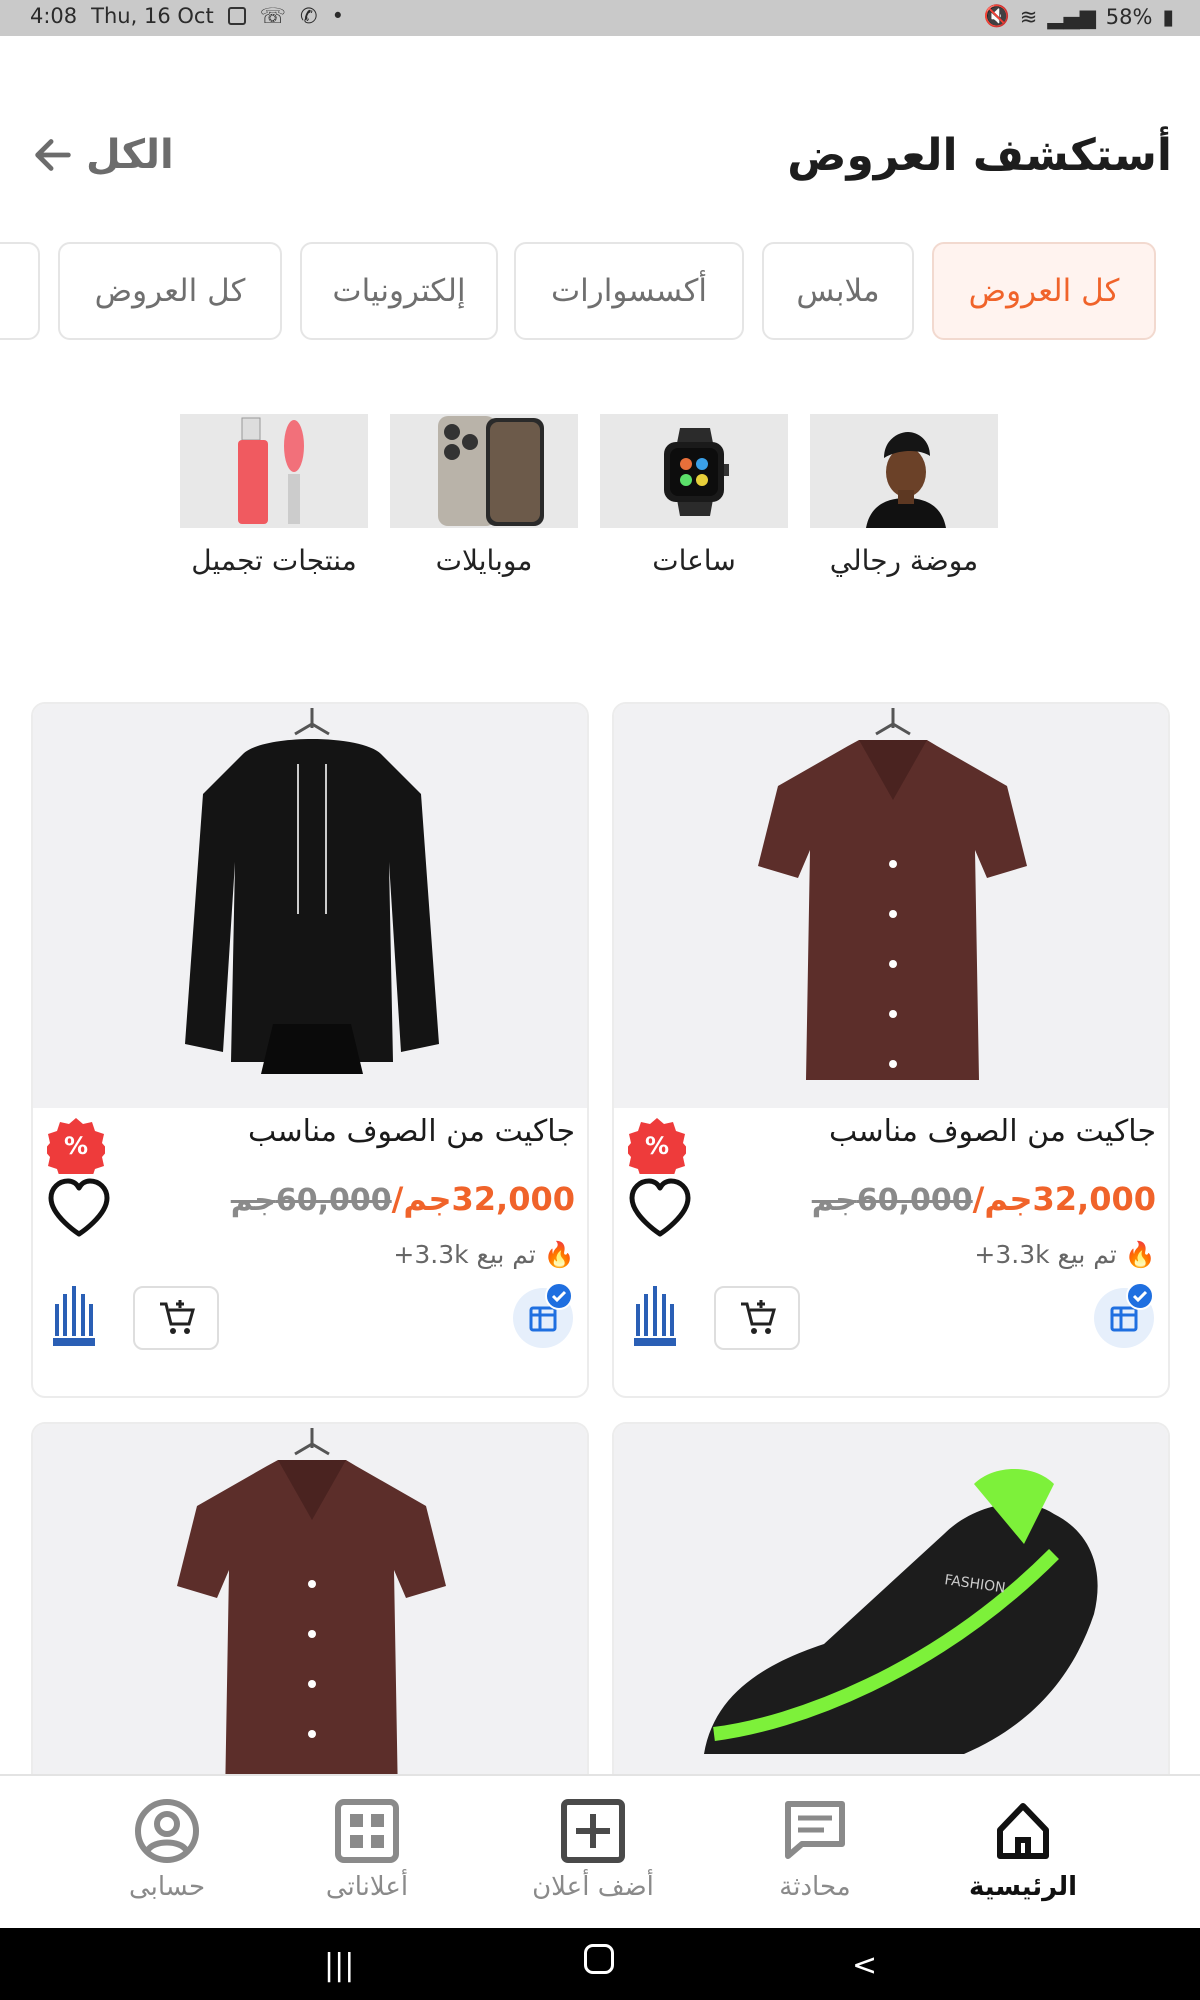  Describe the element at coordinates (593, 1887) in the screenshot. I see `nav-label: أضف أعلان` at that location.